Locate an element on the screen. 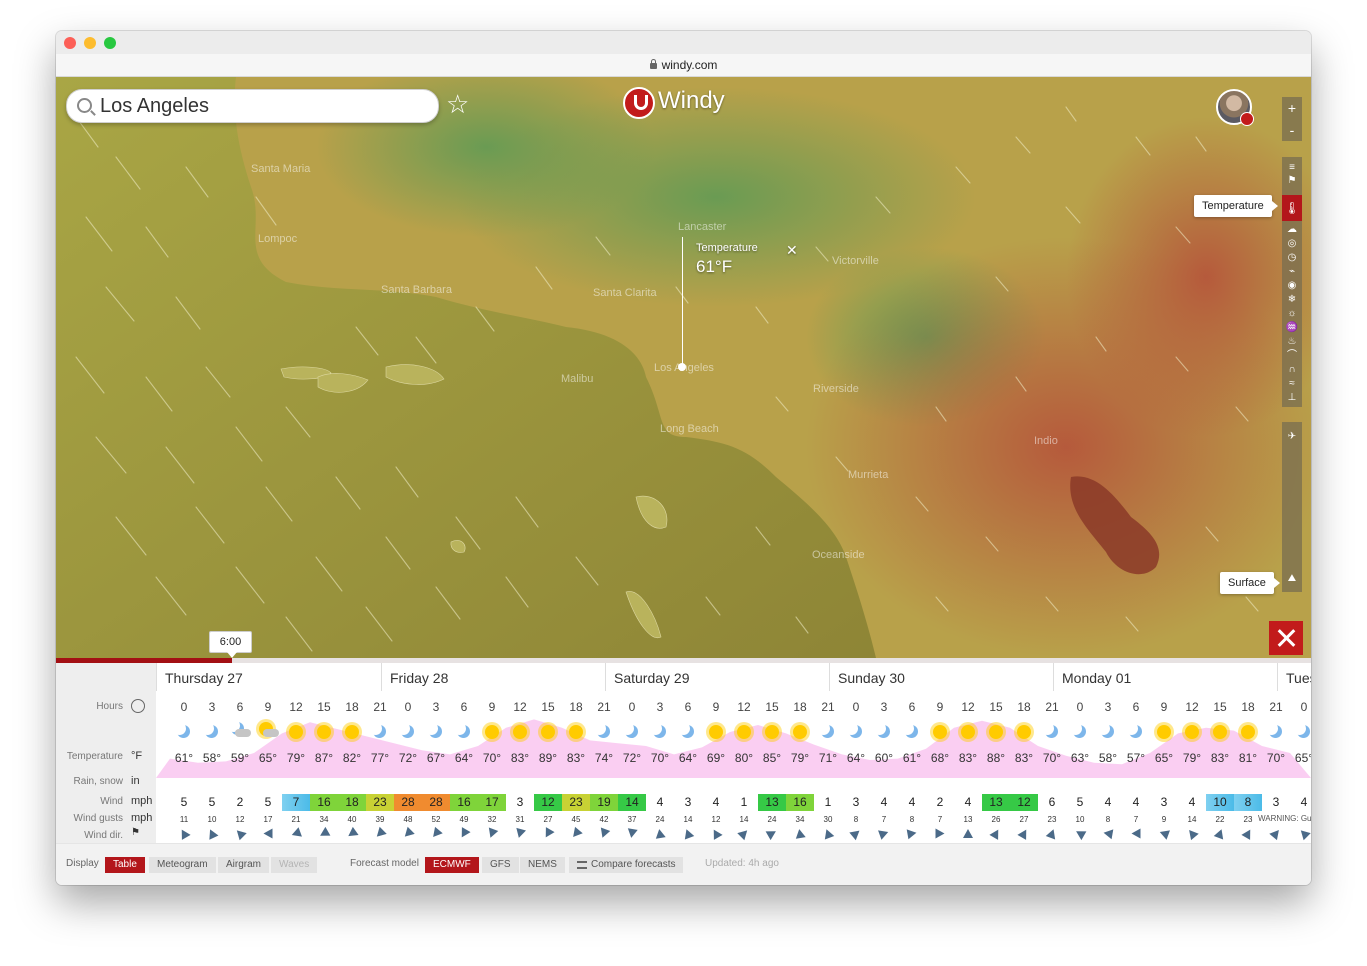 The width and height of the screenshot is (1367, 966). storm-layer-icon: ⌁ is located at coordinates (1292, 271).